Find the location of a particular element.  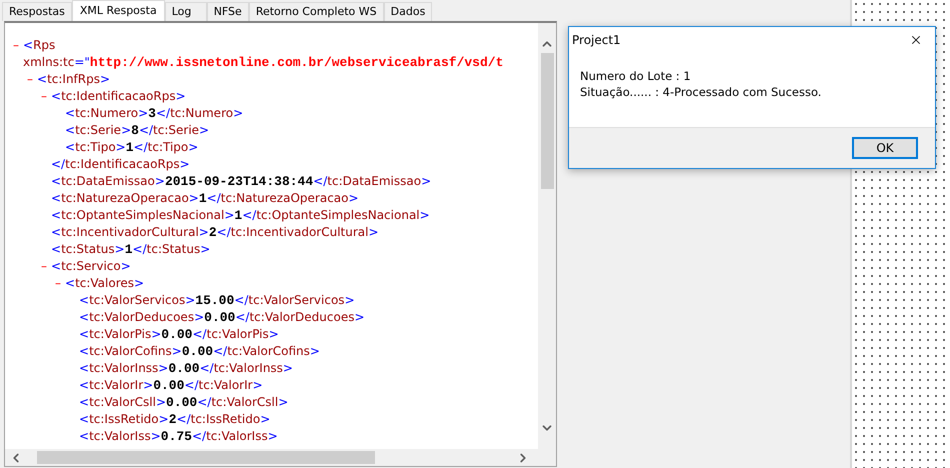

xml-close-tag: </tc:ValorIr> is located at coordinates (223, 385).